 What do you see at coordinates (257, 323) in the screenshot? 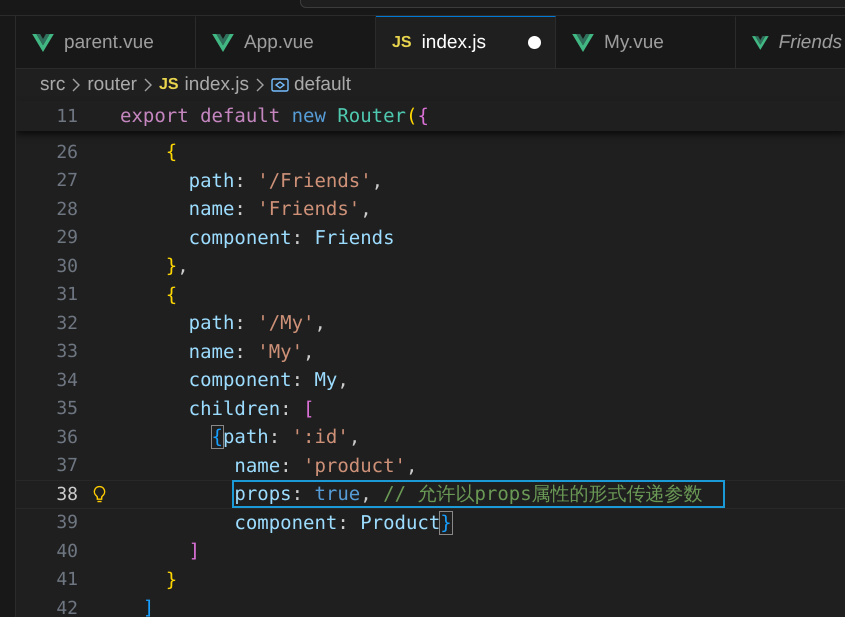
I see `code-line: path: '/My',` at bounding box center [257, 323].